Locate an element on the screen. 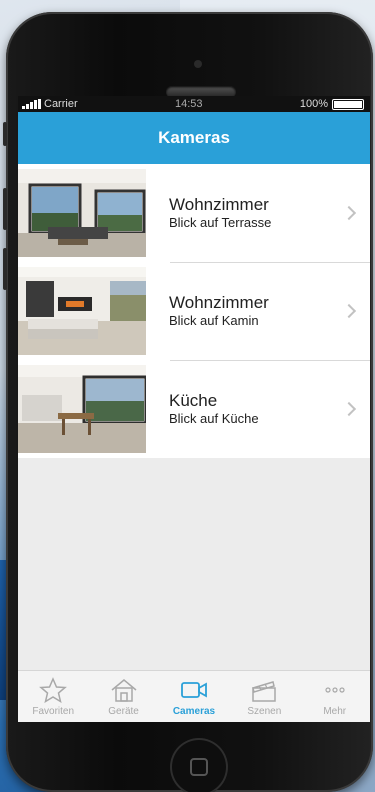 Image resolution: width=375 pixels, height=792 pixels. tab-szenen: Szenen is located at coordinates (264, 697).